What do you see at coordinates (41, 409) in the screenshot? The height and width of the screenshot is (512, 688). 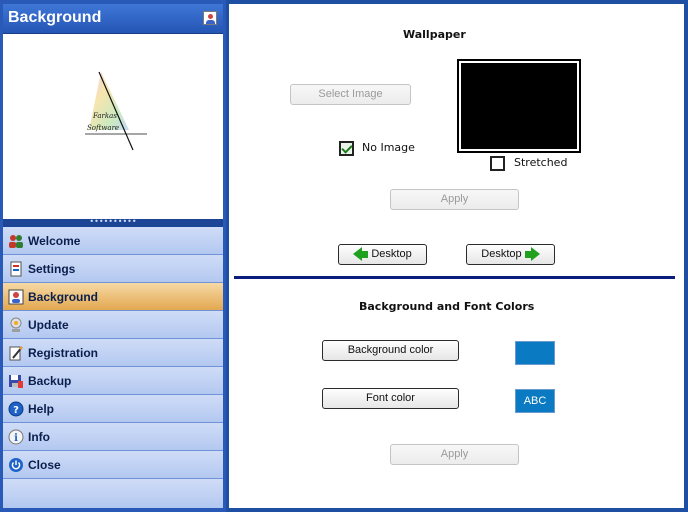 I see `sidebar-item-label: Help` at bounding box center [41, 409].